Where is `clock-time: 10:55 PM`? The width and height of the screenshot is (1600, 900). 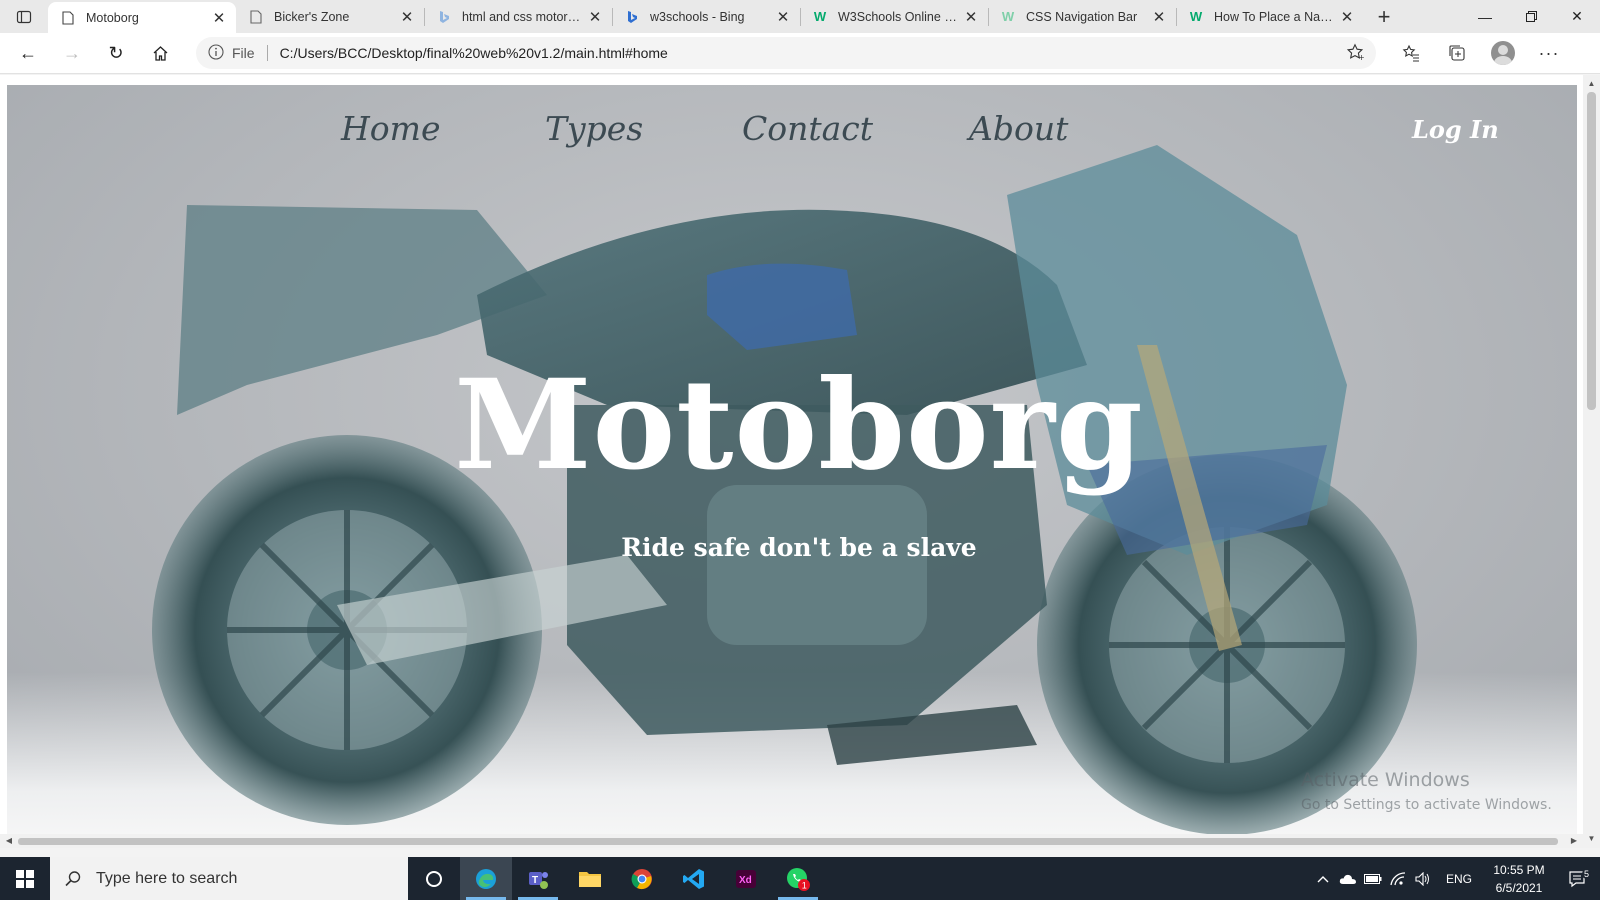 clock-time: 10:55 PM is located at coordinates (1519, 869).